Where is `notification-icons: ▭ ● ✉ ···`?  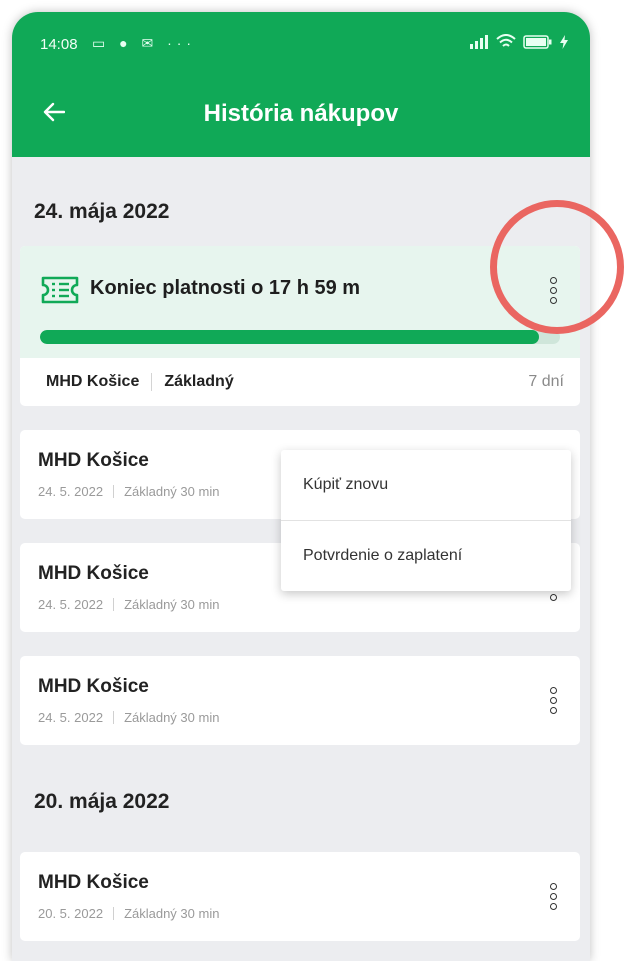 notification-icons: ▭ ● ✉ ··· is located at coordinates (144, 43).